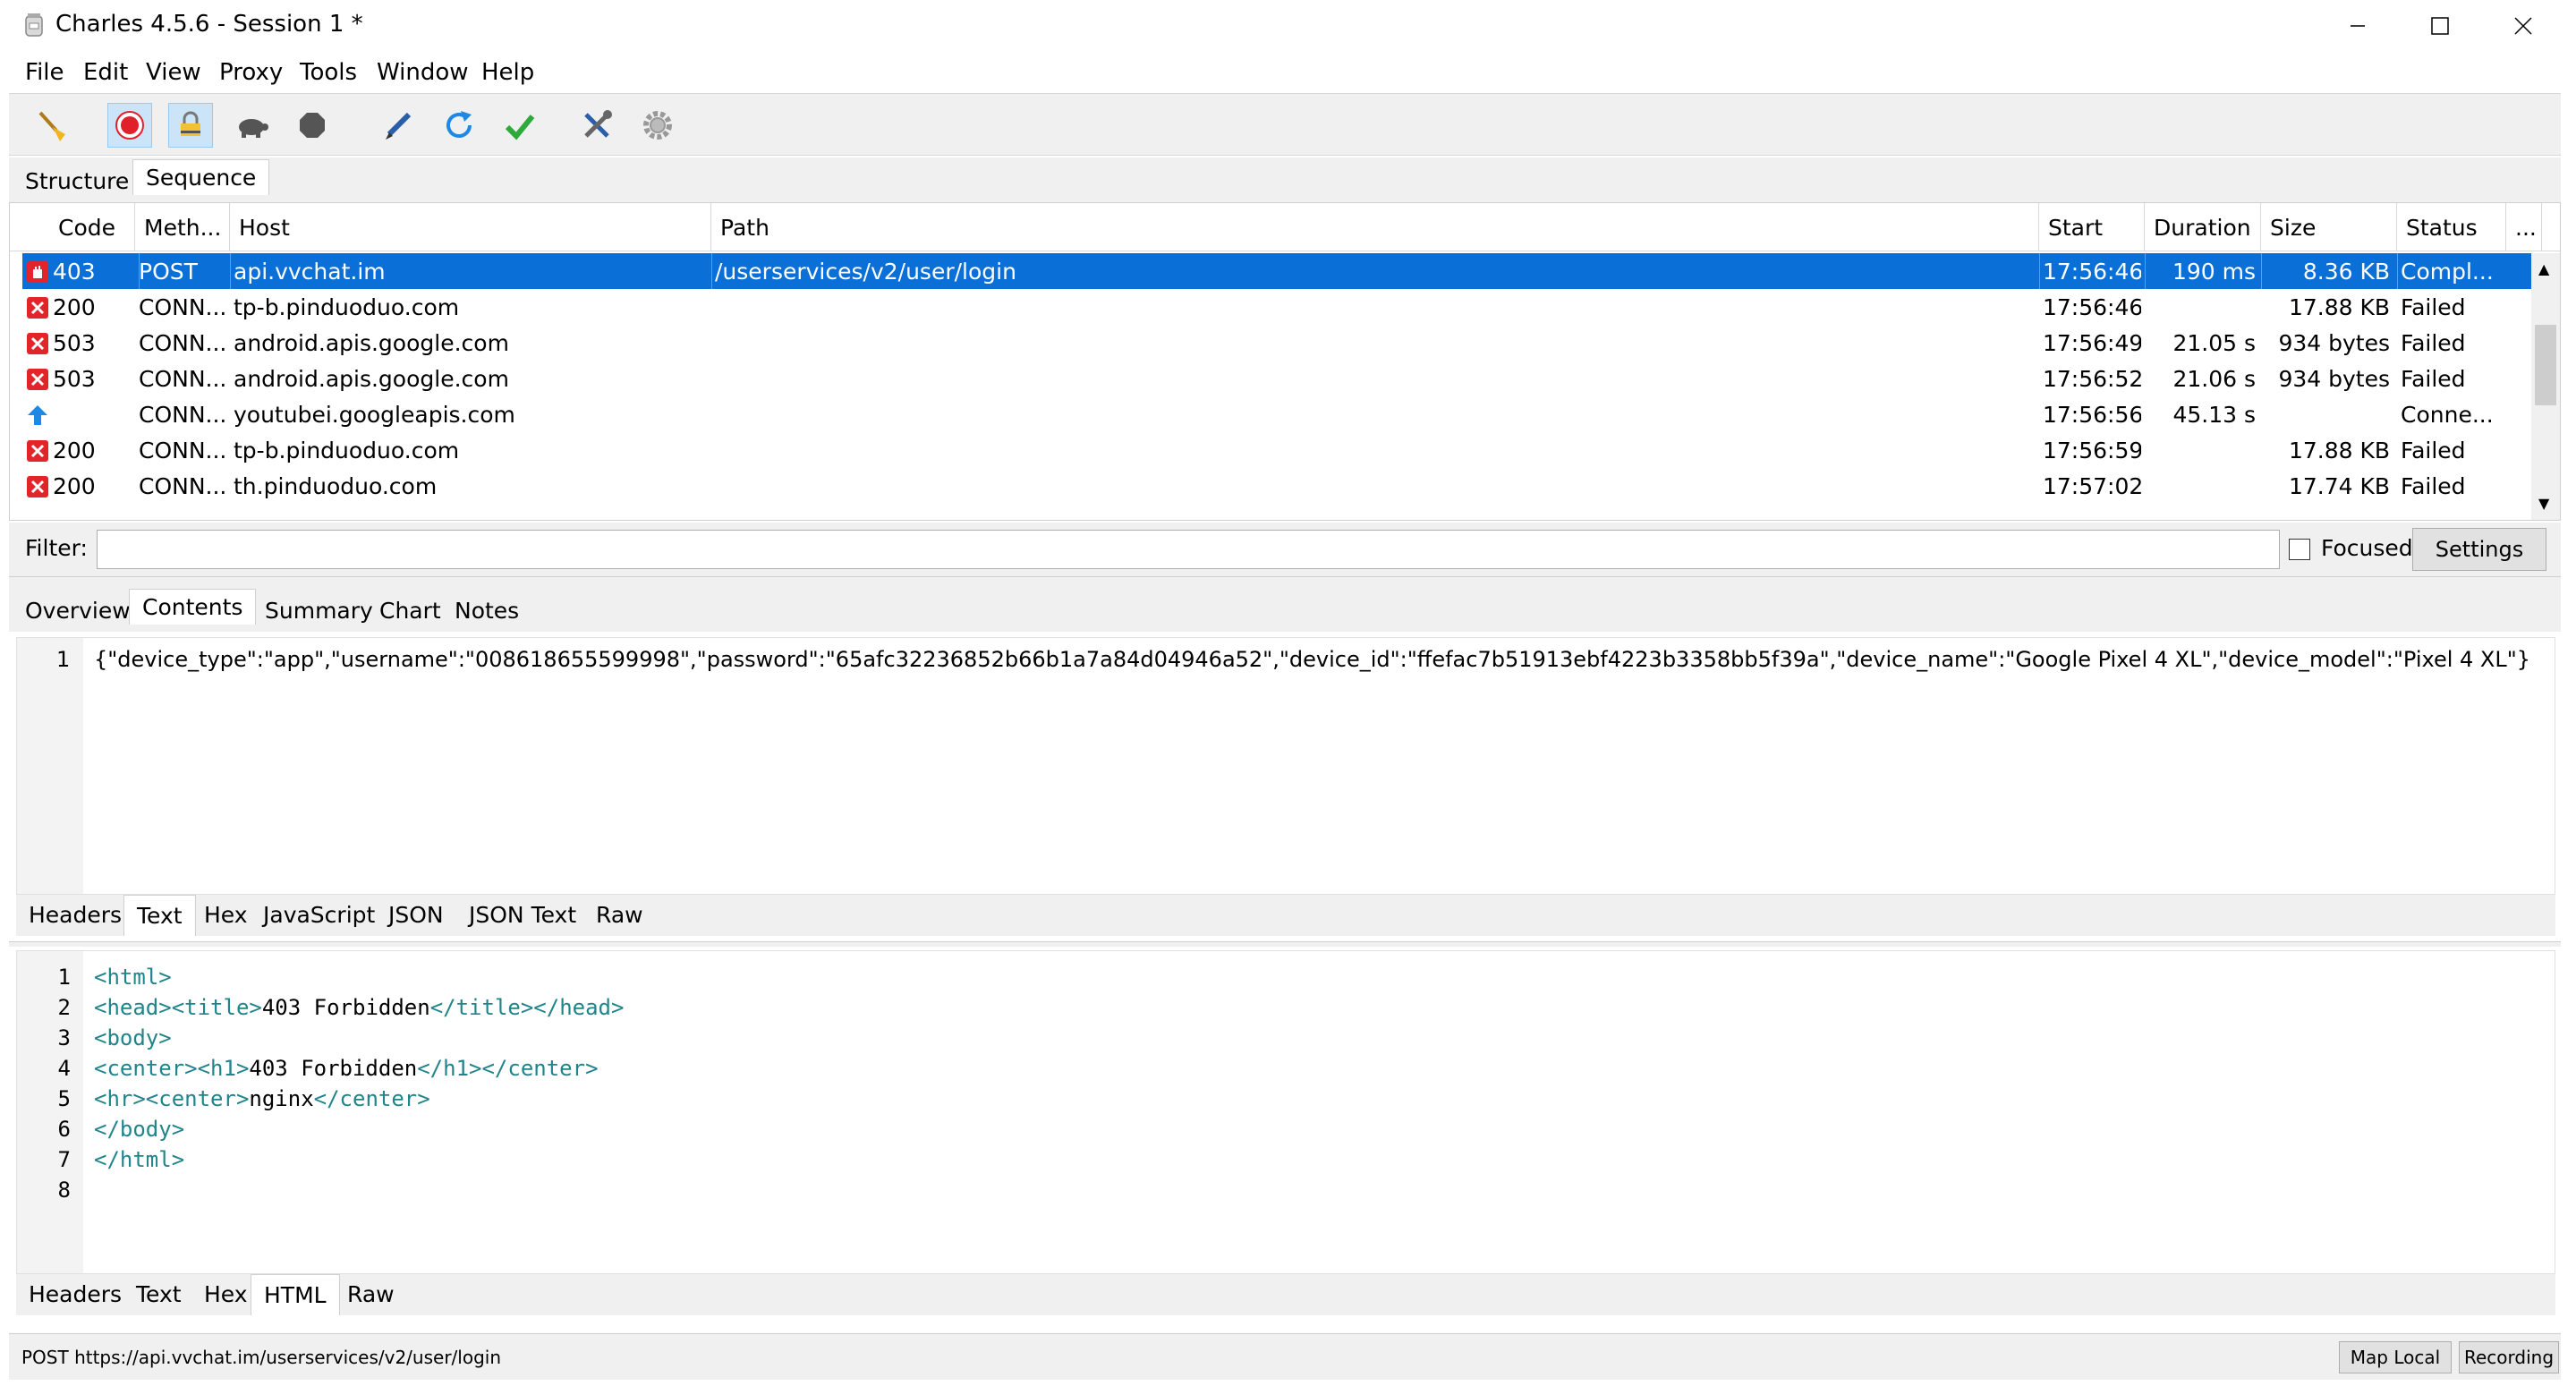 The height and width of the screenshot is (1386, 2576). I want to click on req-tab-raw: Raw, so click(619, 915).